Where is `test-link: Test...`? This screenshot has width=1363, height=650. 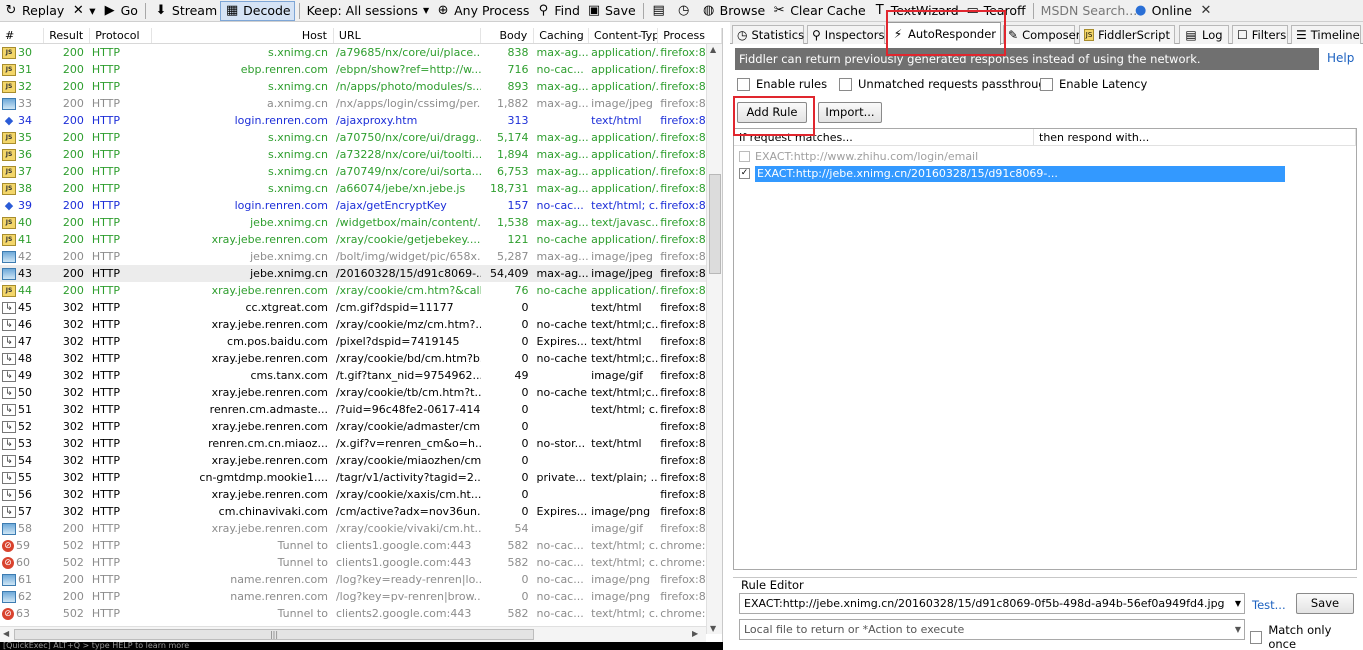 test-link: Test... is located at coordinates (1269, 605).